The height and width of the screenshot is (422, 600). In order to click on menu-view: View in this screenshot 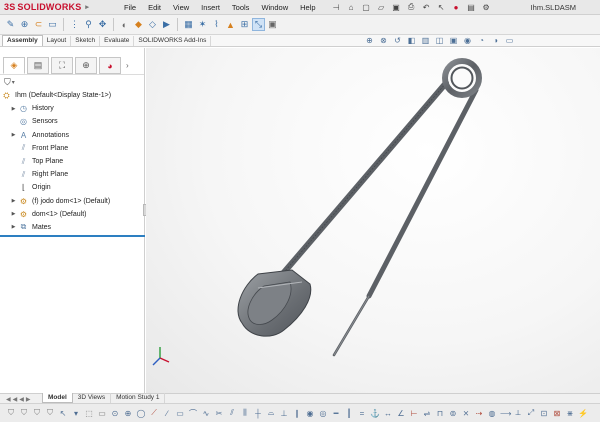, I will do `click(181, 7)`.